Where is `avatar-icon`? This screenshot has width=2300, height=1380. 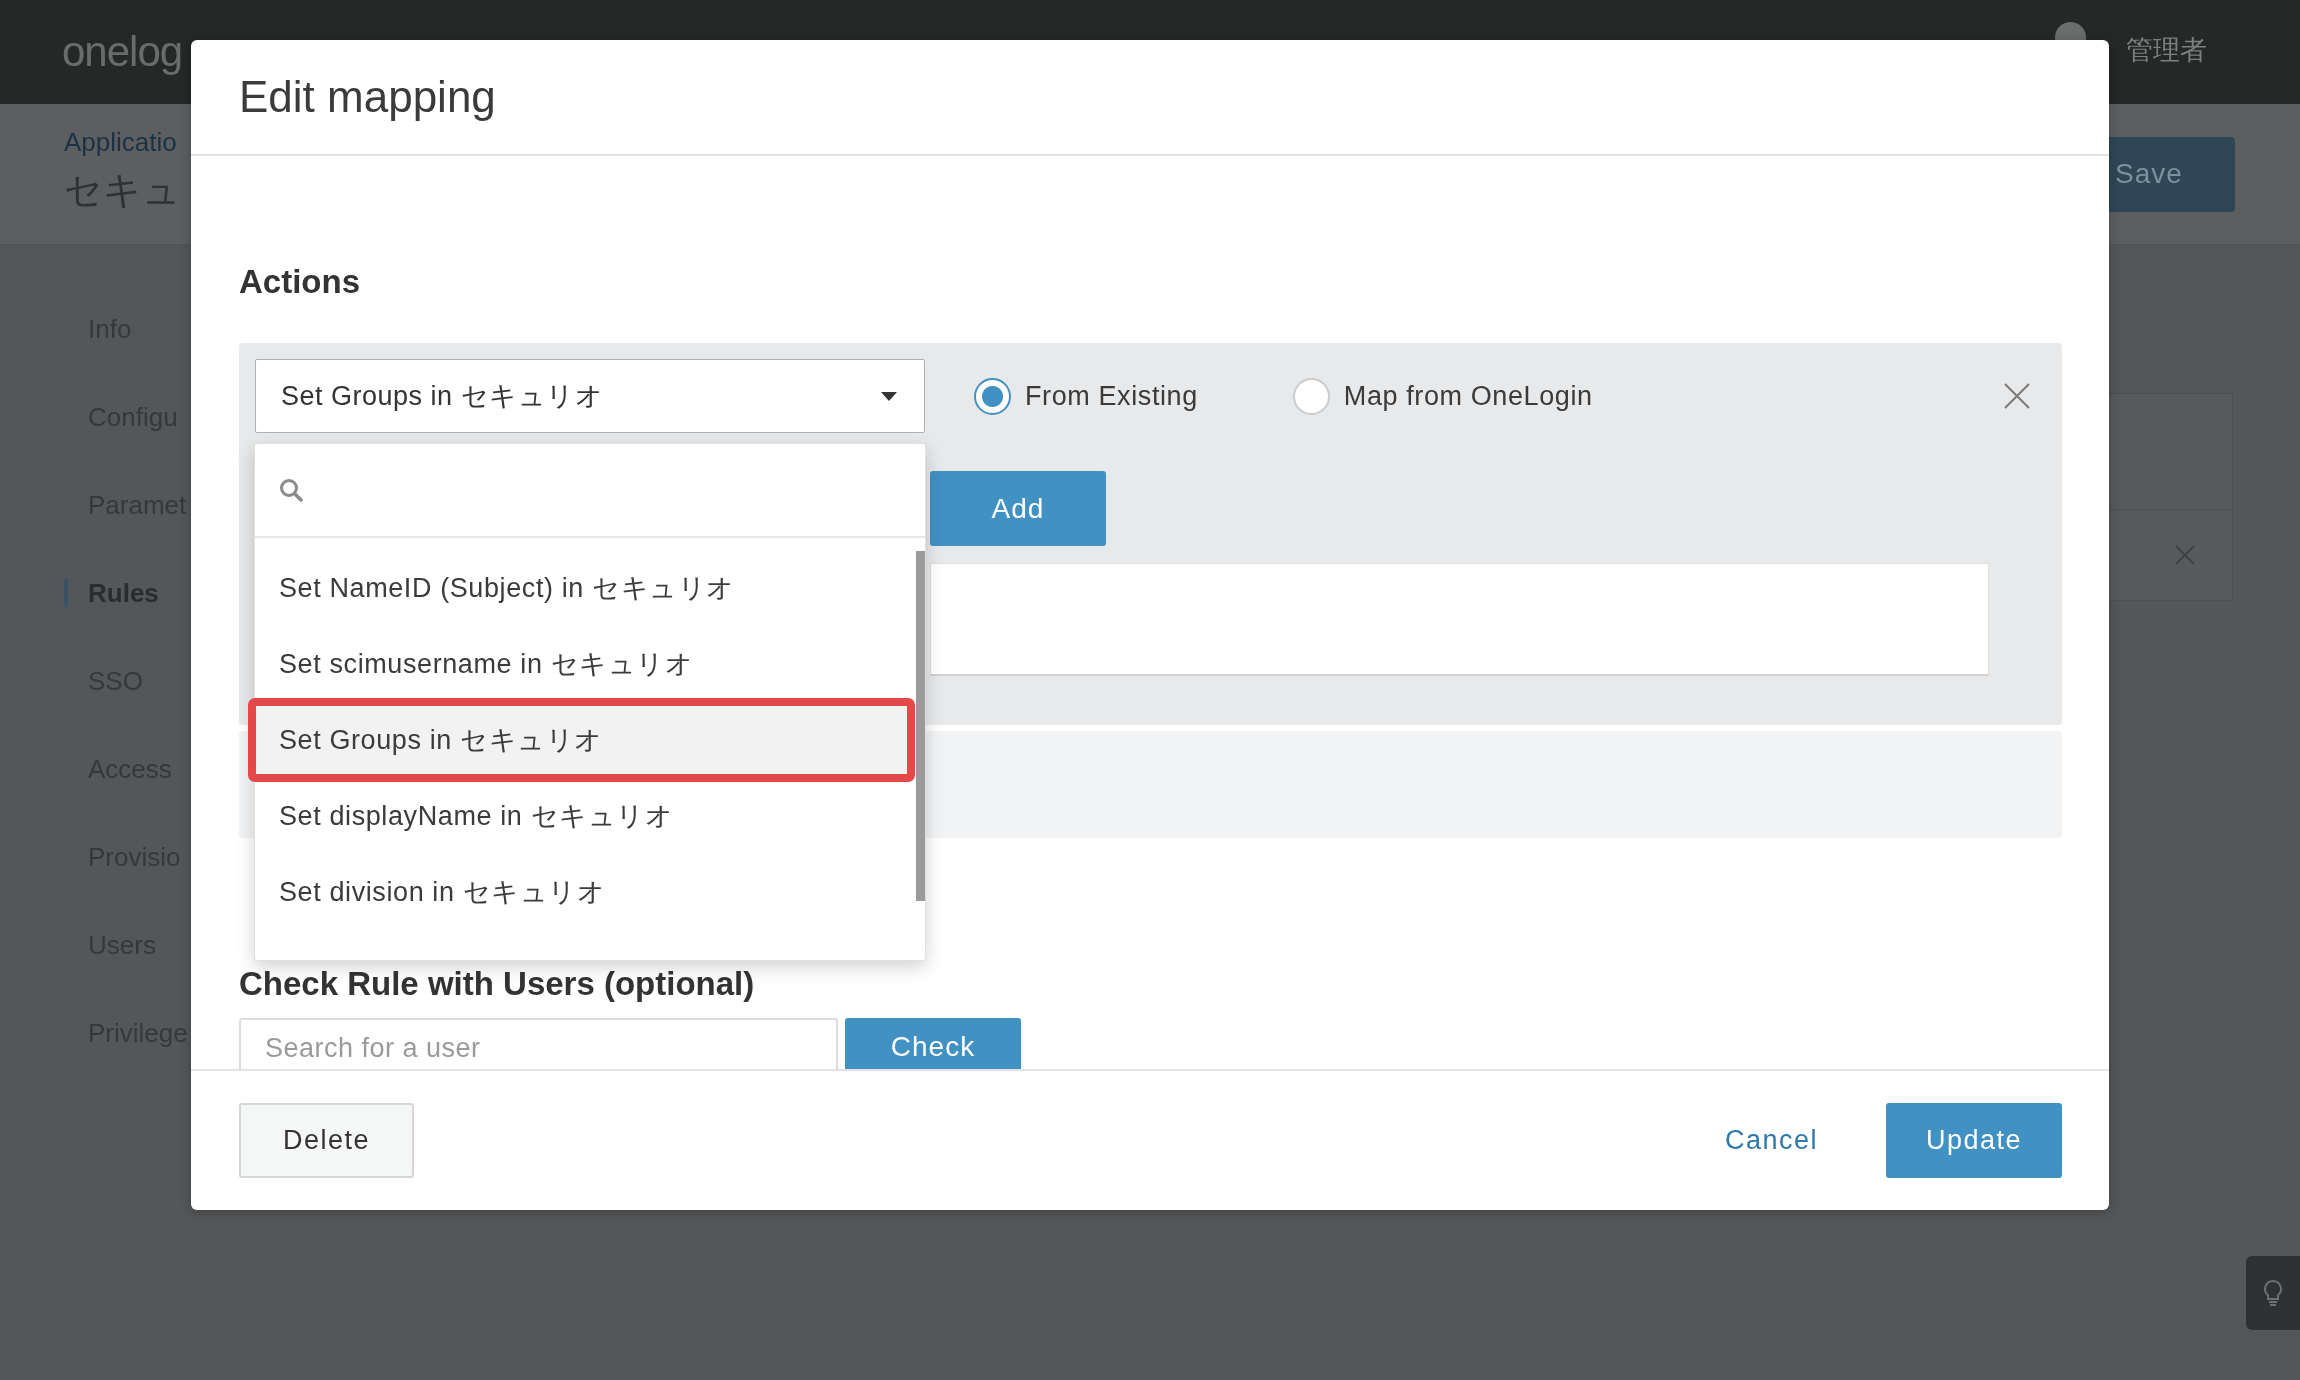 avatar-icon is located at coordinates (2070, 31).